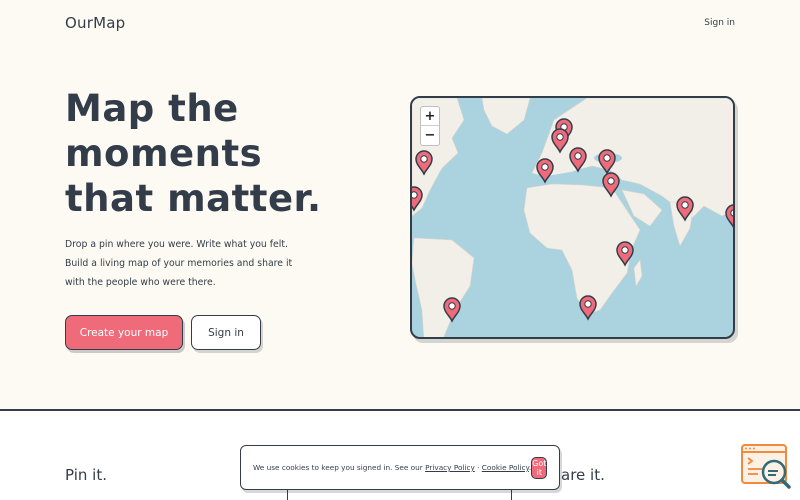 The image size is (800, 500). Describe the element at coordinates (164, 153) in the screenshot. I see `hero-title-line: moments` at that location.